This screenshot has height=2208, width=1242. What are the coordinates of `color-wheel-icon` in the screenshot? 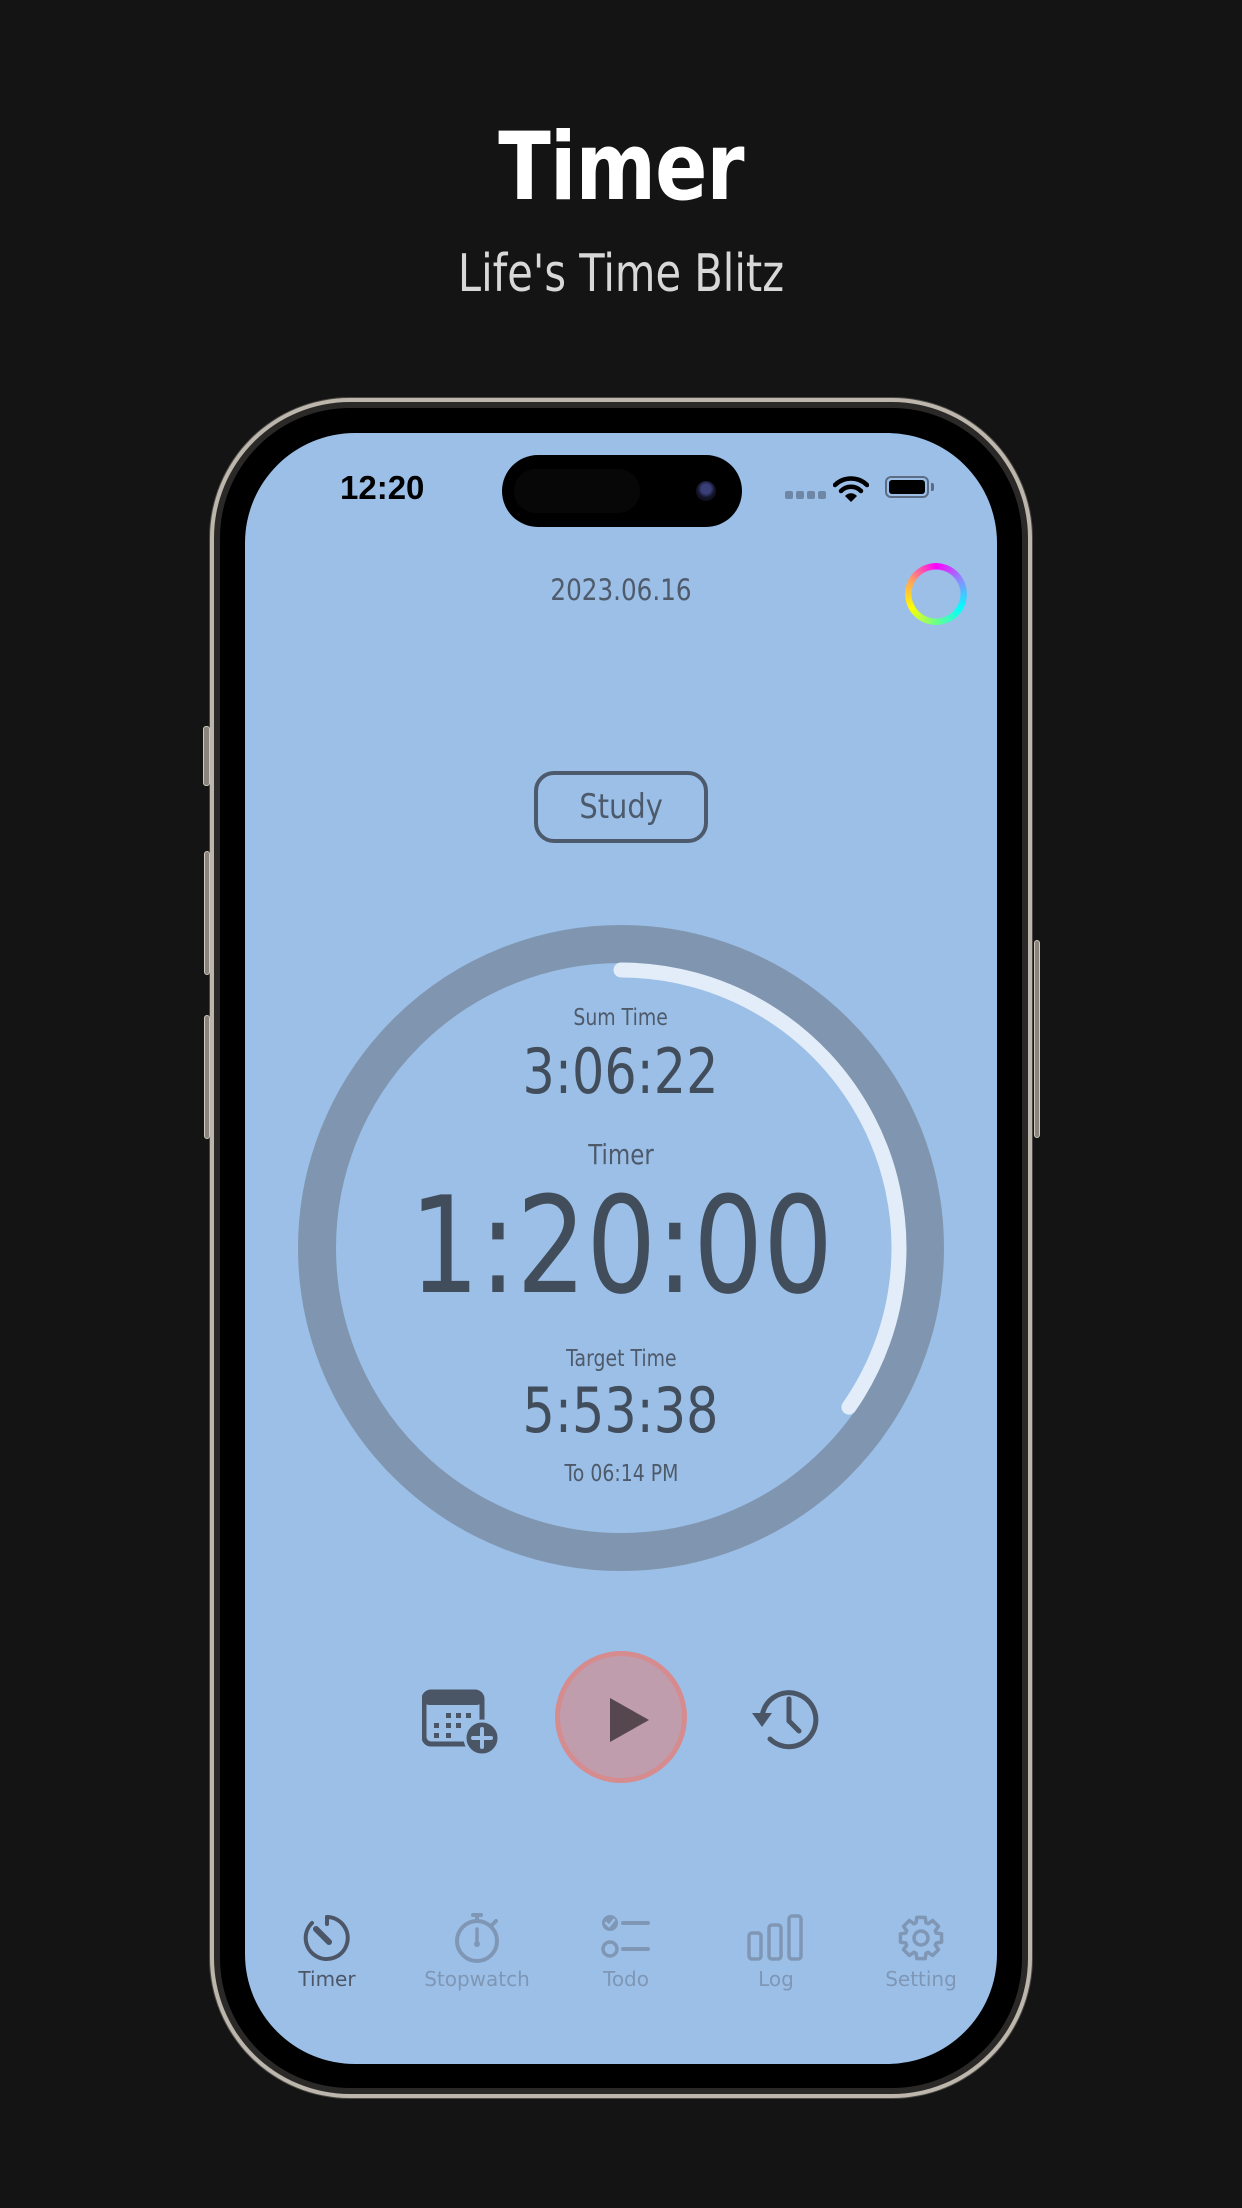 It's located at (936, 594).